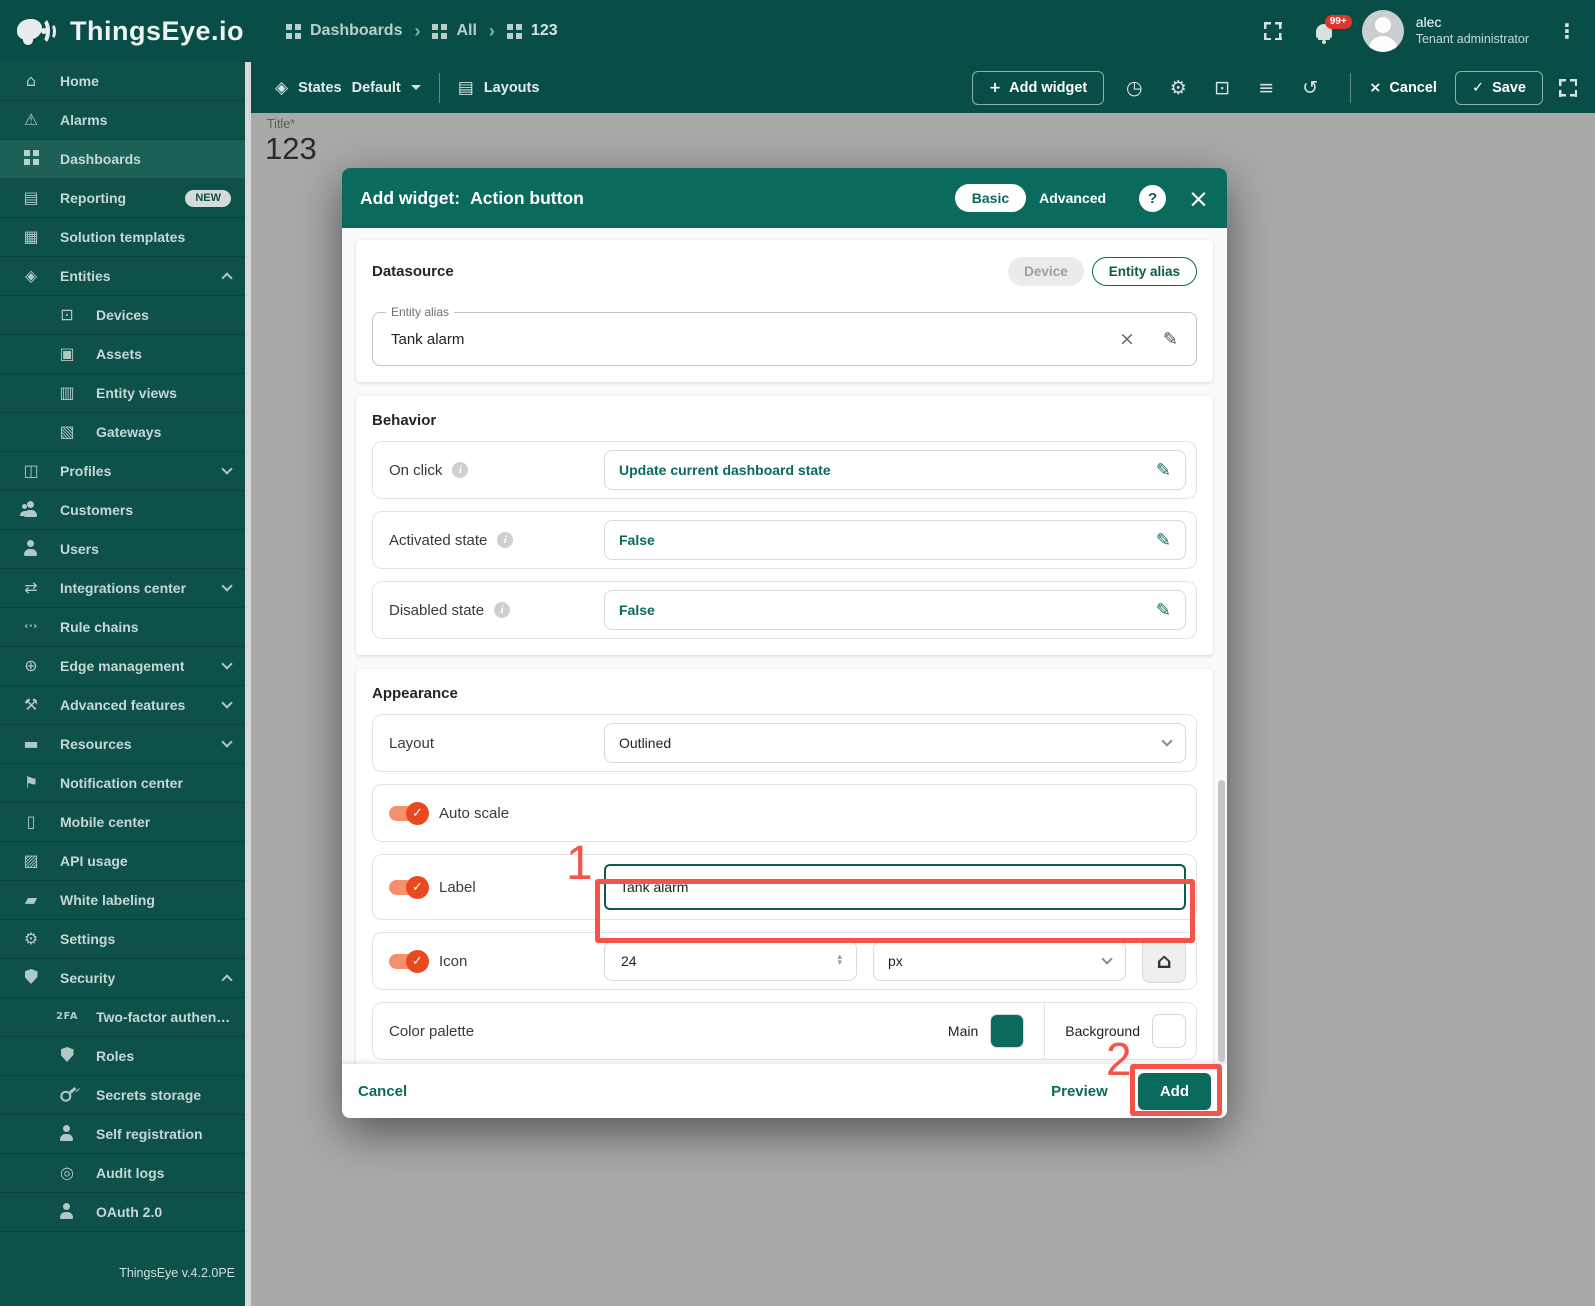 Image resolution: width=1595 pixels, height=1306 pixels. I want to click on auto-scale-toggle: ✓, so click(409, 813).